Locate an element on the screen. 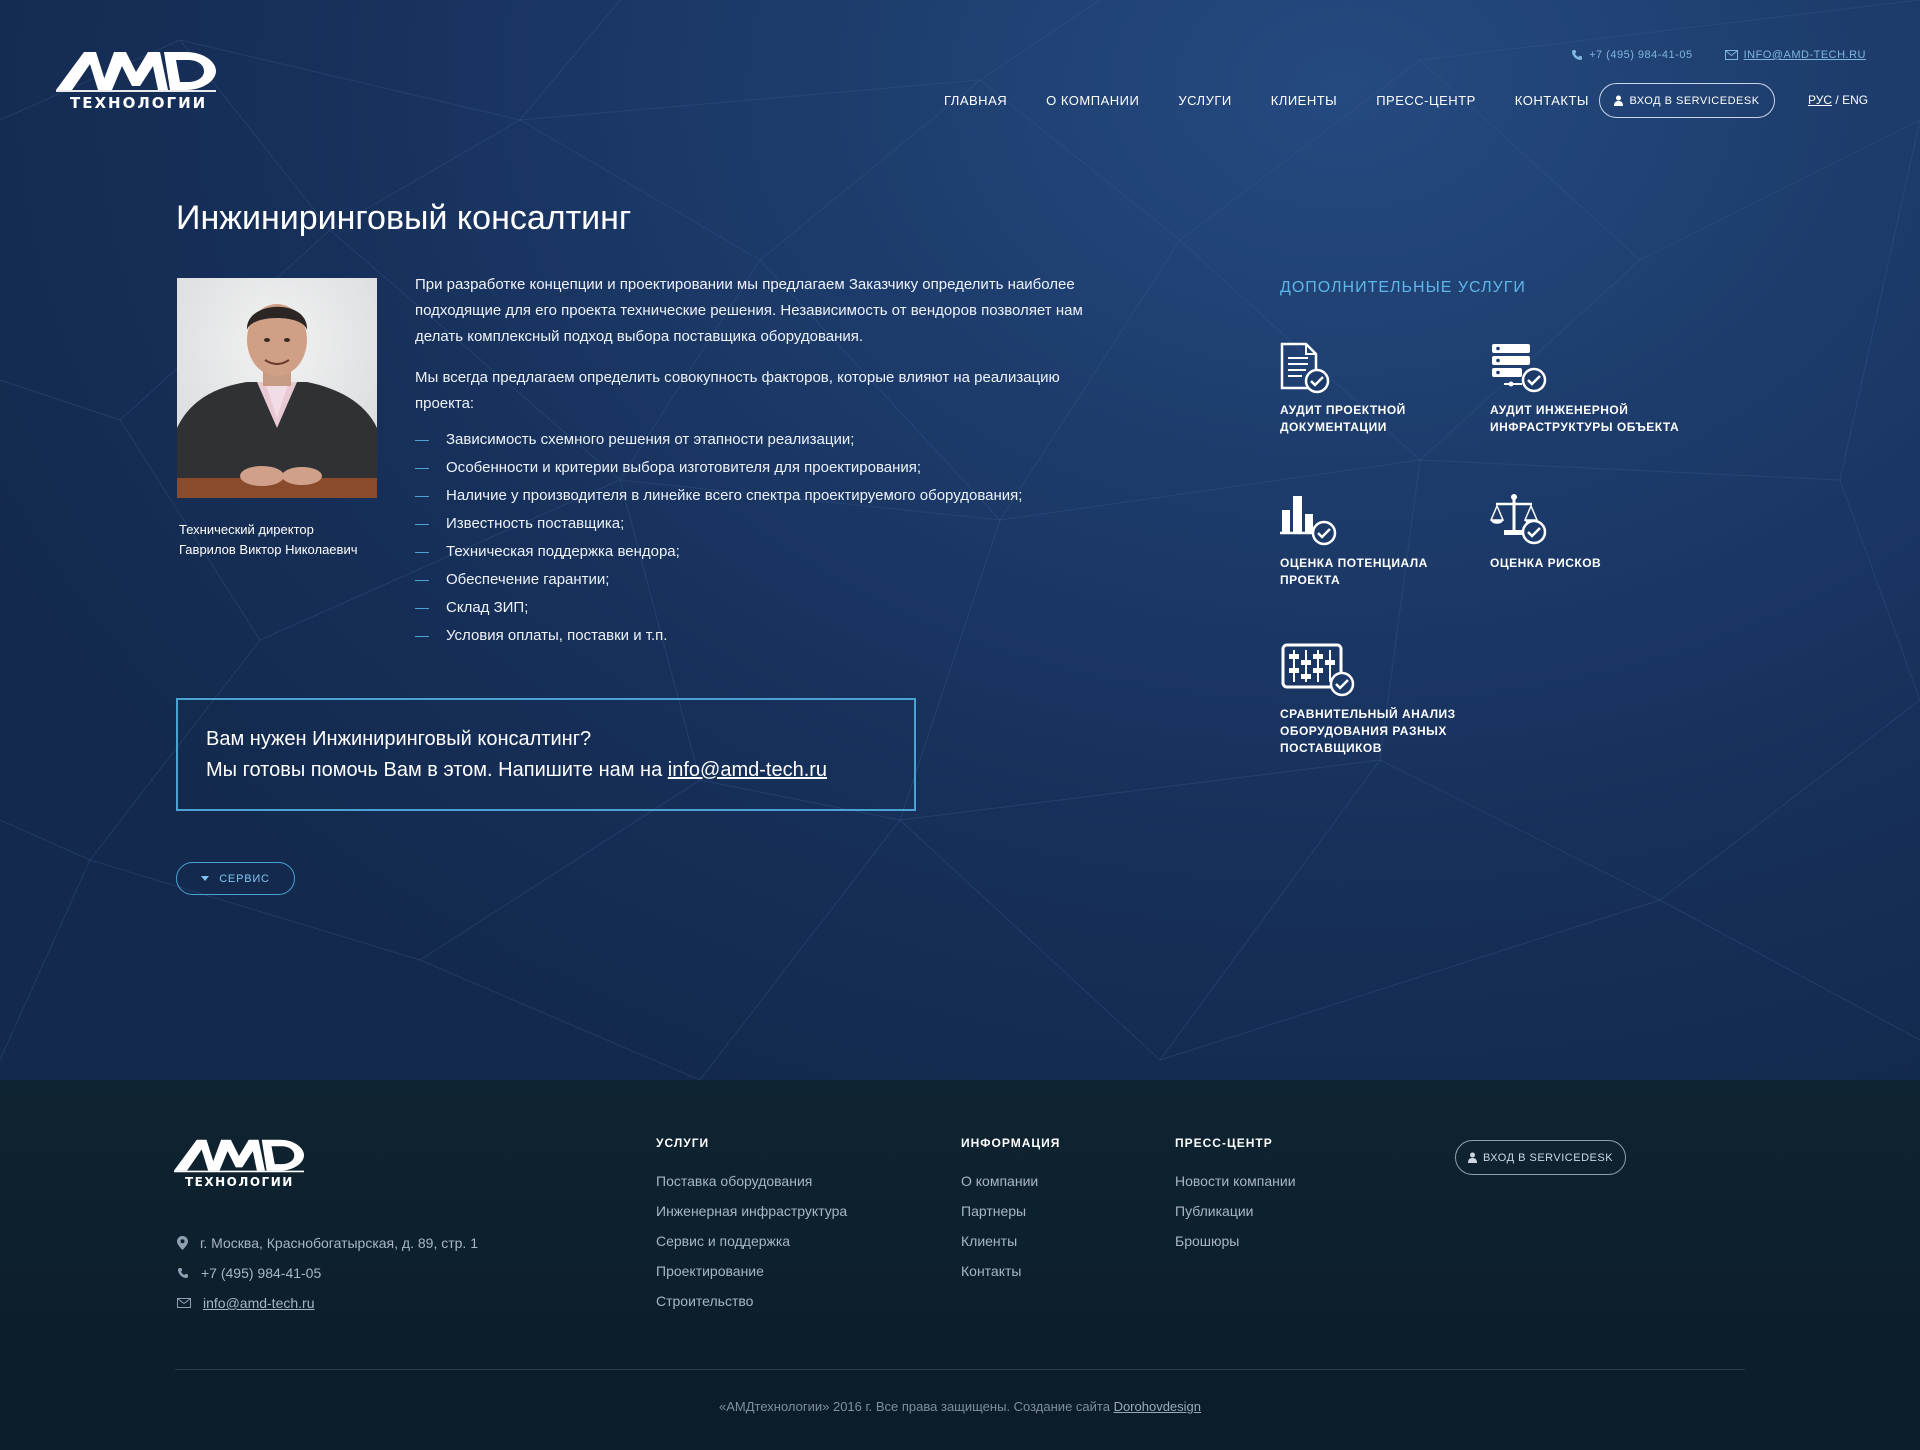  abacus-check-icon is located at coordinates (1318, 670).